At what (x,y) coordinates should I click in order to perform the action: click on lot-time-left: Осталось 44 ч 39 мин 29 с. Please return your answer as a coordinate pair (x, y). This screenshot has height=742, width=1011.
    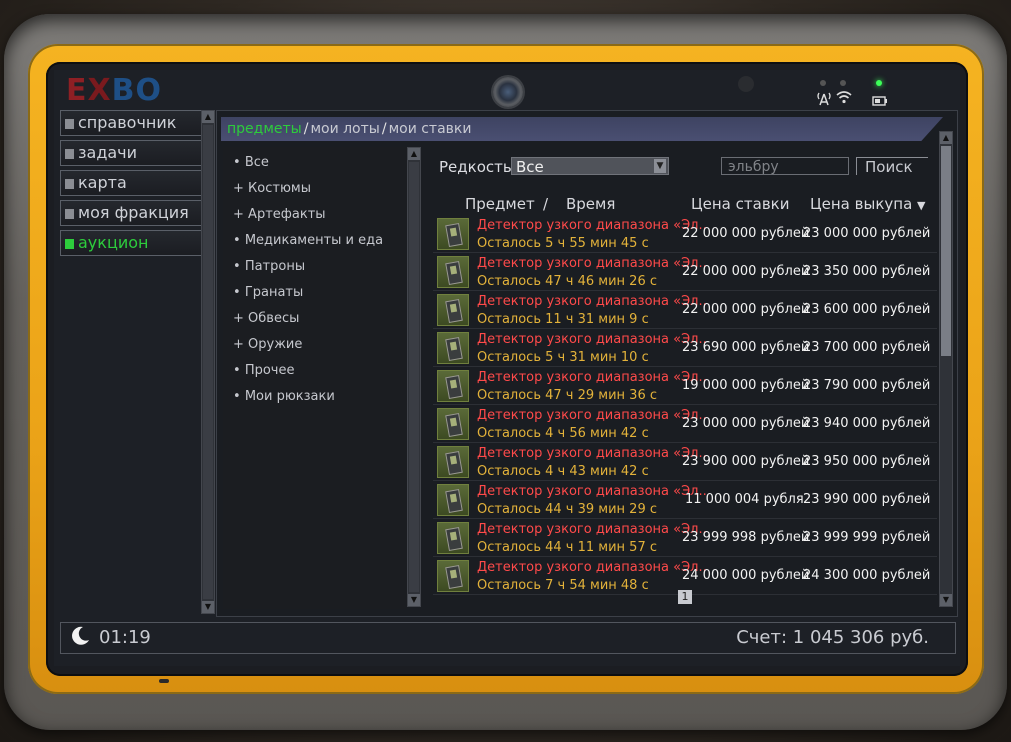
    Looking at the image, I should click on (567, 509).